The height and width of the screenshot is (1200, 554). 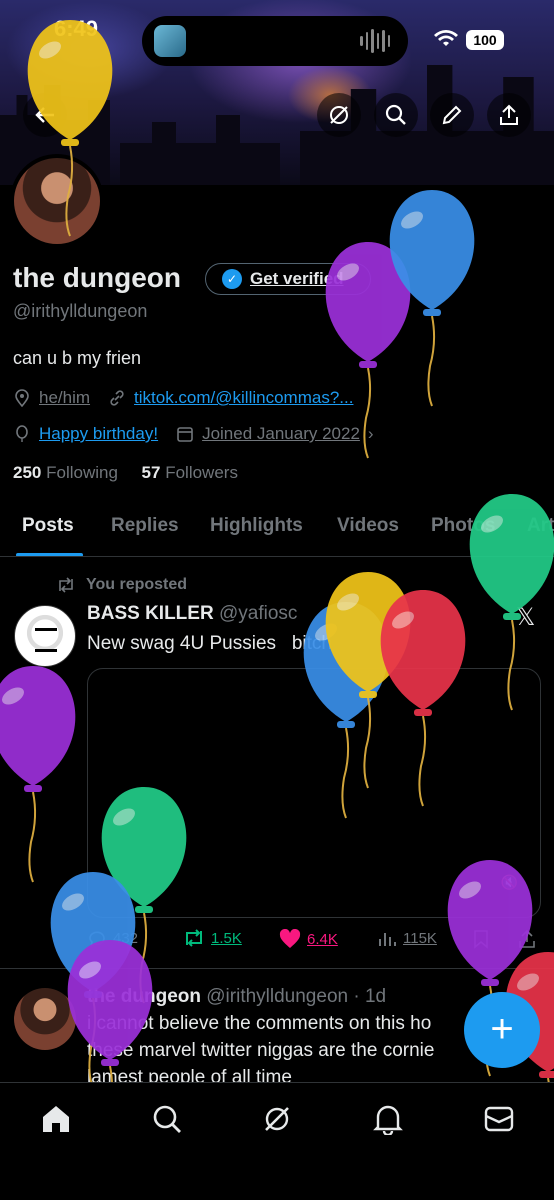 I want to click on profile-meta-row-2: Happy birthday! Joined January 2022 ›, so click(x=202, y=434).